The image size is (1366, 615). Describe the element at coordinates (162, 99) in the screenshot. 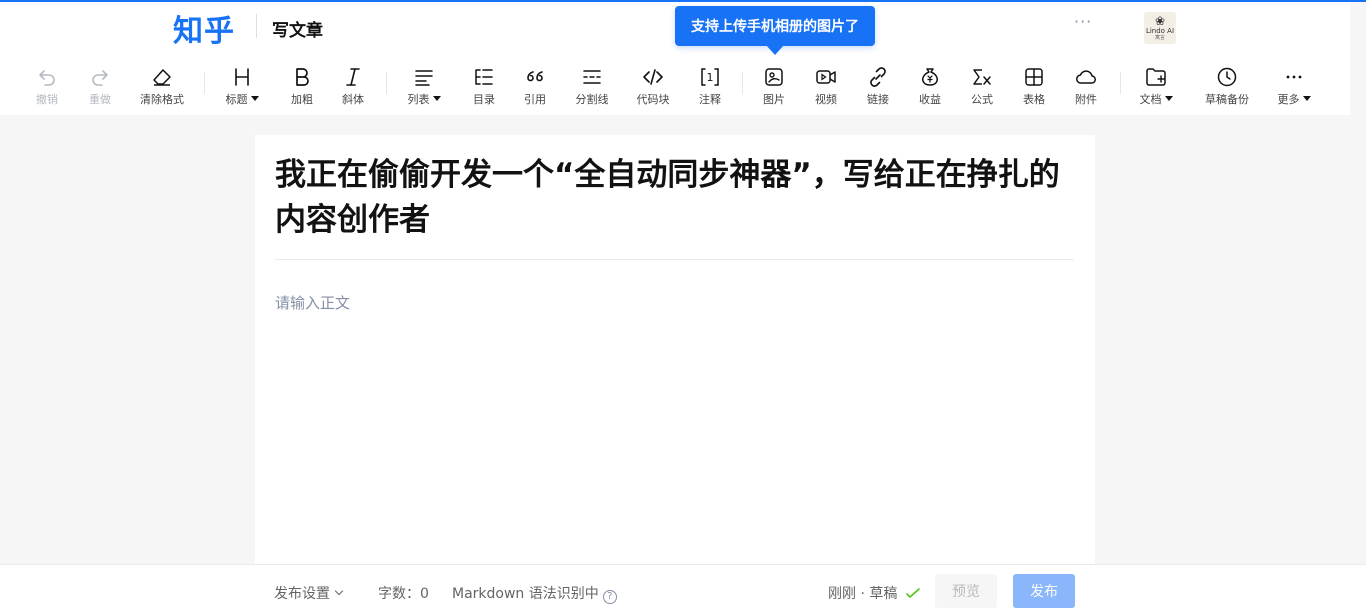

I see `clear-format-label: 清除格式` at that location.